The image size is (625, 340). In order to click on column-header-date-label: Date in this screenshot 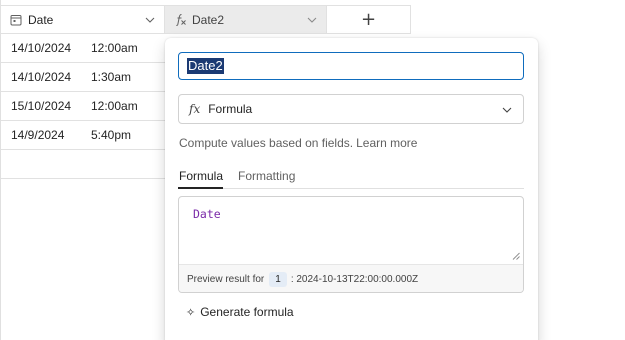, I will do `click(41, 19)`.